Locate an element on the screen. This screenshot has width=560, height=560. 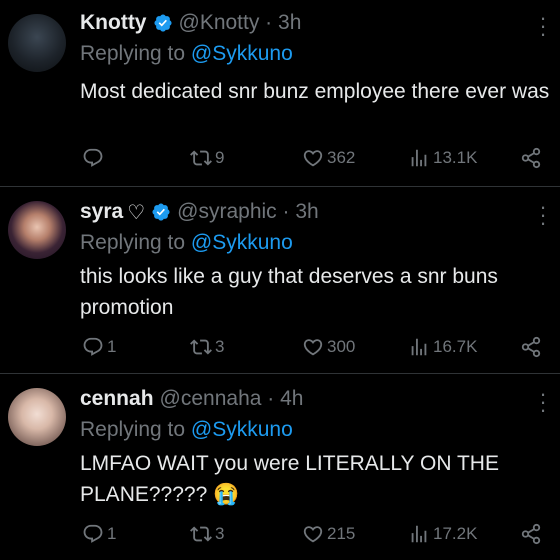
tweet-header: Knotty @Knotty · 3h is located at coordinates (190, 23).